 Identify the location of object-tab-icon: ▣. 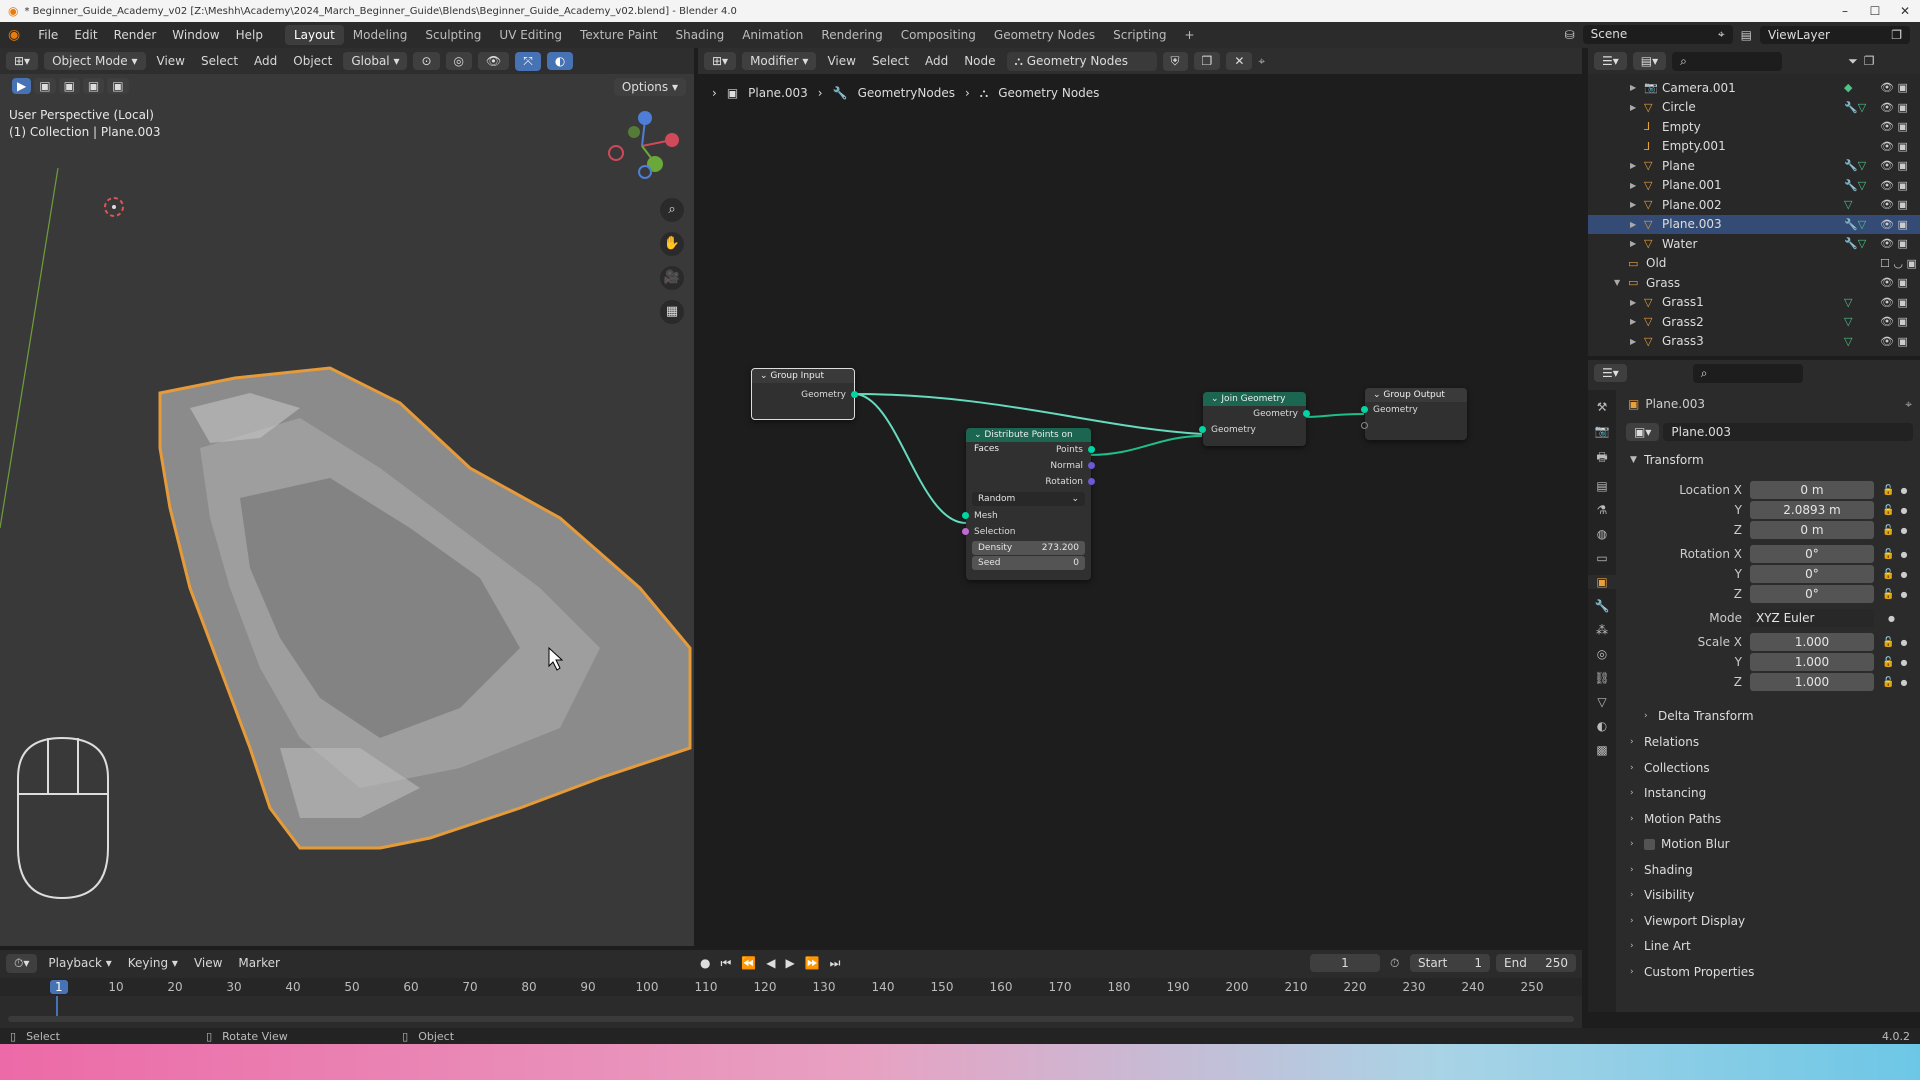
(1602, 582).